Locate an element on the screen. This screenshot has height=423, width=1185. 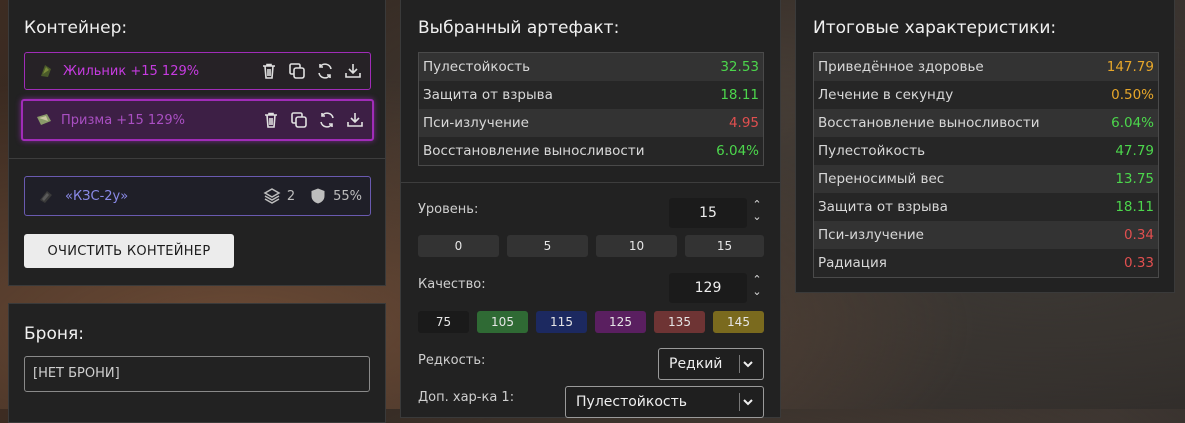
table-row: Переносимый вес 13.75 is located at coordinates (986, 179).